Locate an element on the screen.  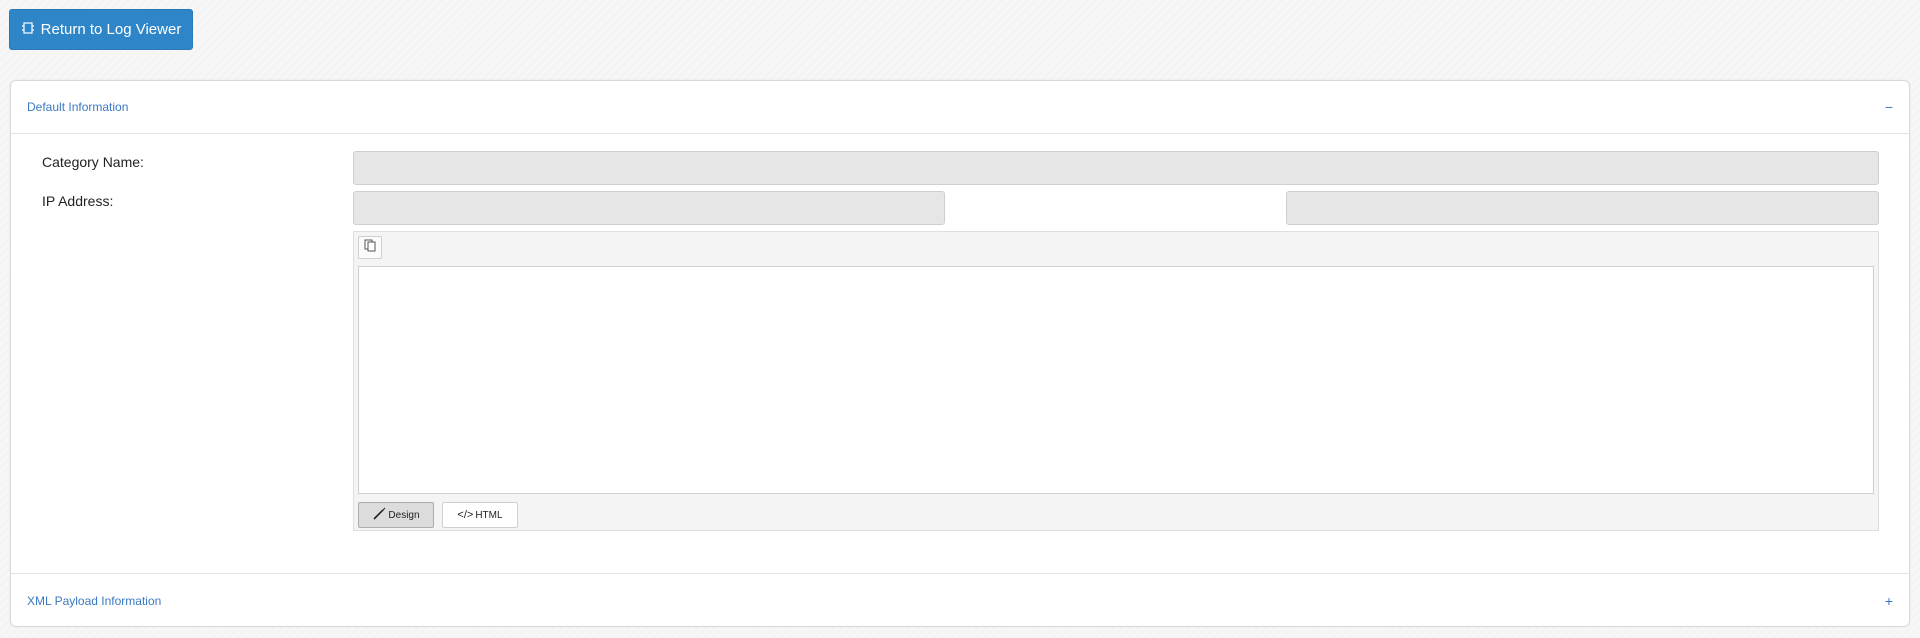
copy-button is located at coordinates (370, 247).